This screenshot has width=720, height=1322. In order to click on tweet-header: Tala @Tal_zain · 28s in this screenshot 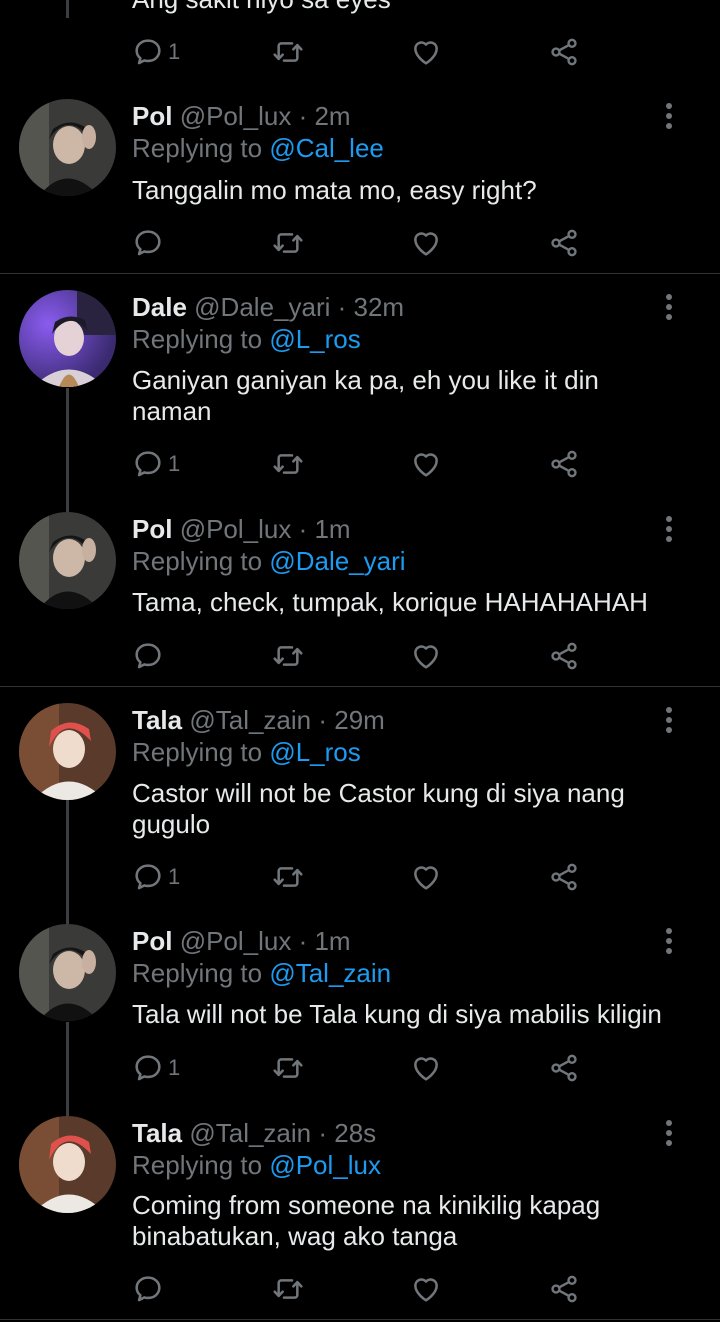, I will do `click(254, 1133)`.